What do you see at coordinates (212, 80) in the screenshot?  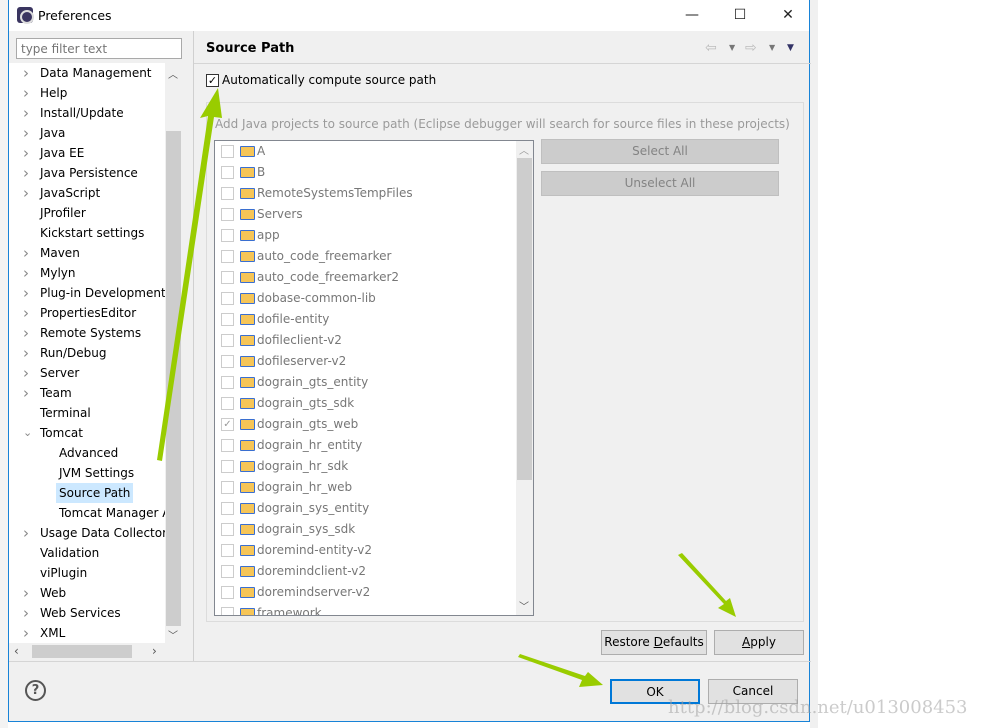 I see `auto-compute-checkbox: ✓` at bounding box center [212, 80].